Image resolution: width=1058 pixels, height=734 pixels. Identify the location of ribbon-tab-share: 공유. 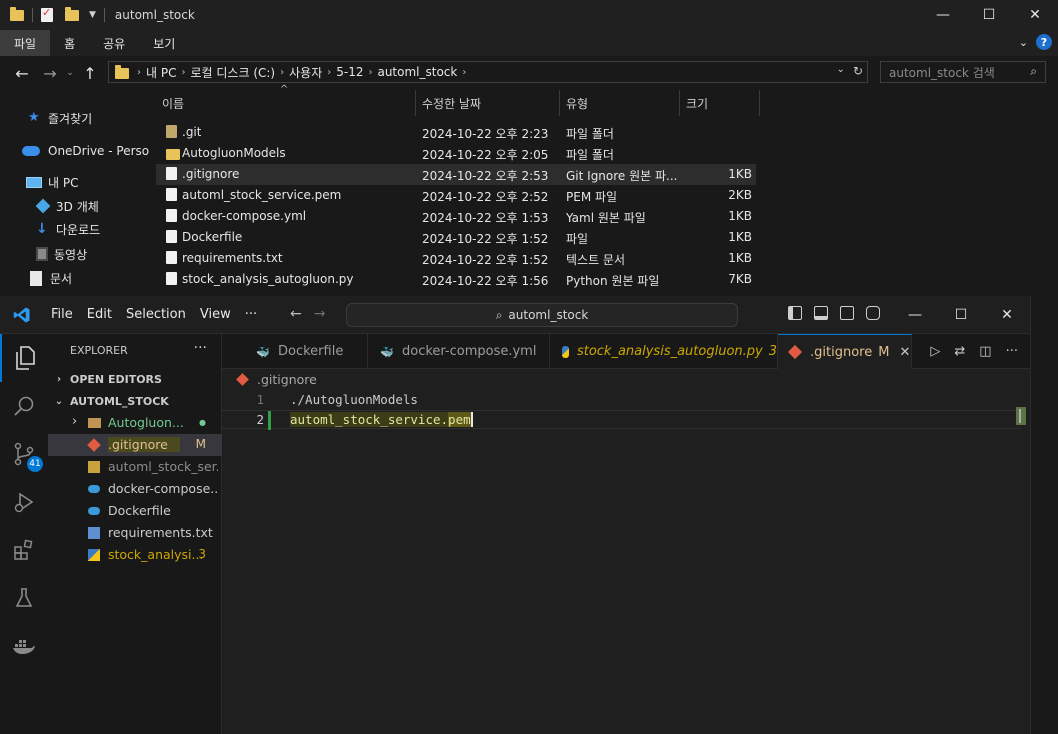
(114, 43).